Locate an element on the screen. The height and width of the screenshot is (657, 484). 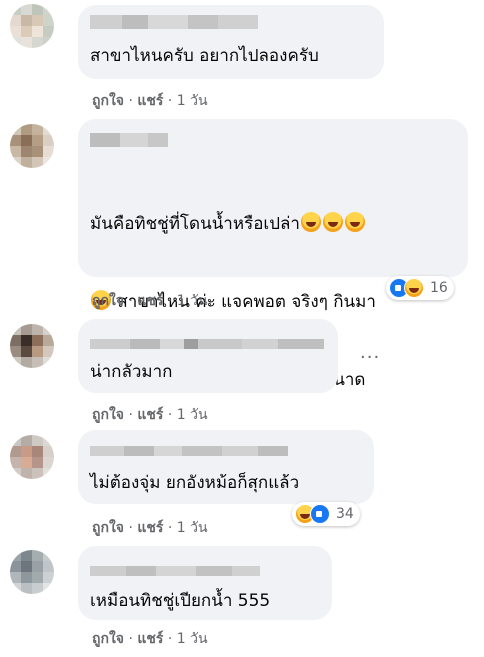
comment-bubble: เหมือนทิชชู่เปียกน้ำ 555 is located at coordinates (205, 583).